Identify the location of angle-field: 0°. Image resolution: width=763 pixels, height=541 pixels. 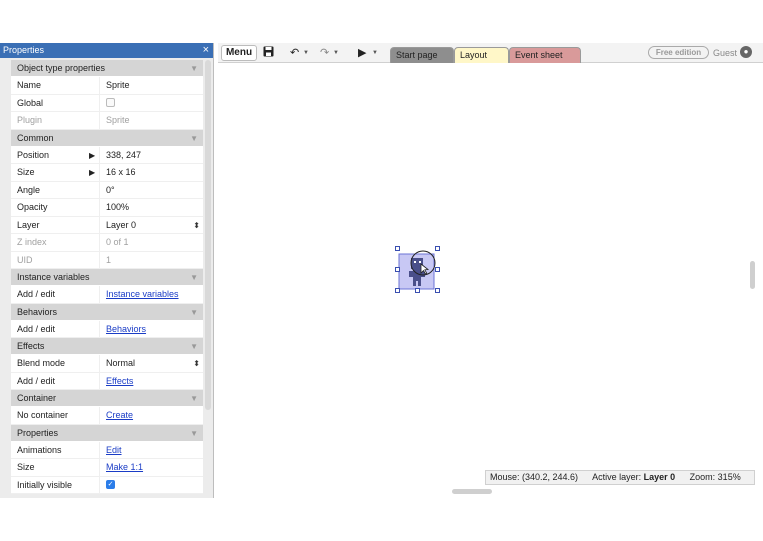
(151, 189).